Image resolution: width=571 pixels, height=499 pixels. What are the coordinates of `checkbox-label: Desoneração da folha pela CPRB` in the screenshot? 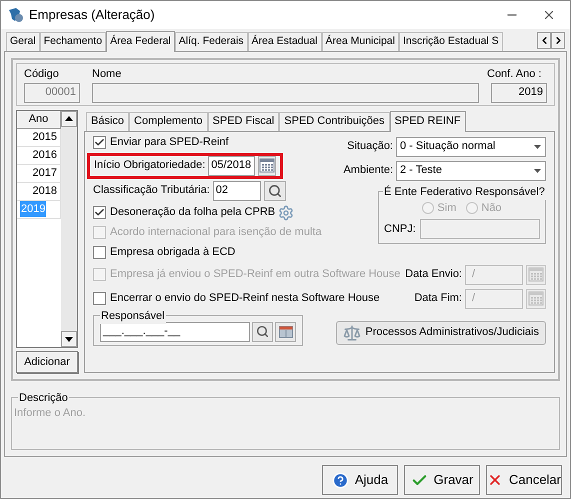 It's located at (193, 212).